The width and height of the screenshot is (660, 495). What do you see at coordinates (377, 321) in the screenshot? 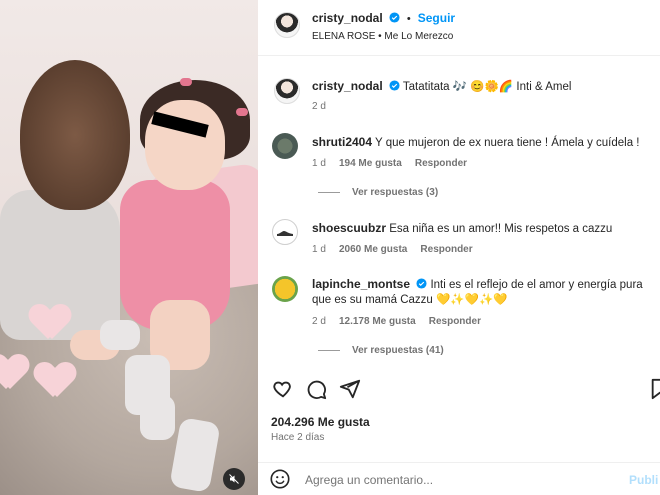
I see `comment-likes: 12.178 Me gusta` at bounding box center [377, 321].